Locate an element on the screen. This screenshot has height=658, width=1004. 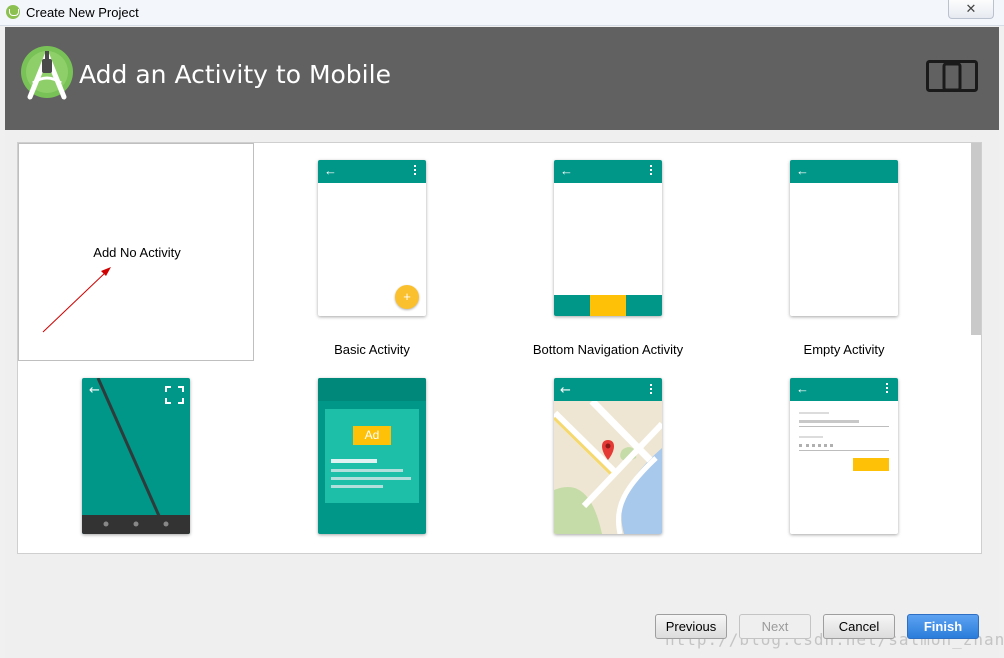
template-thumbnail: ← + is located at coordinates (372, 238).